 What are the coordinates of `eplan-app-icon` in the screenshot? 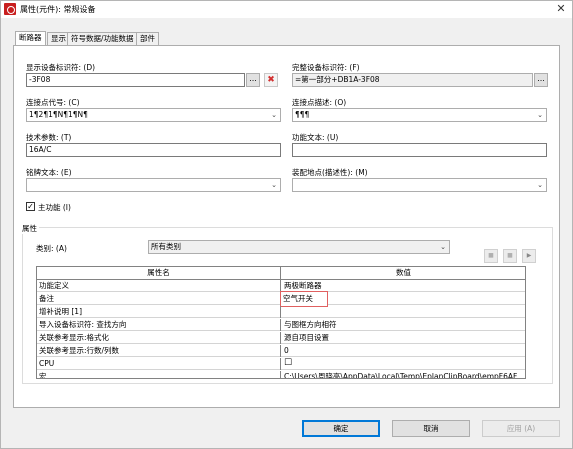 It's located at (10, 9).